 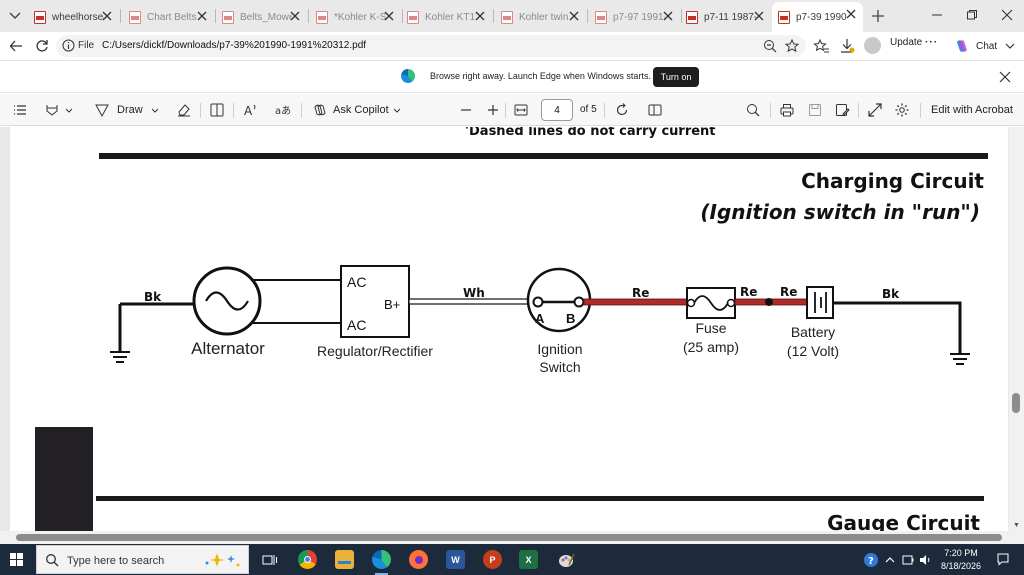 What do you see at coordinates (102, 110) in the screenshot?
I see `draw-icon` at bounding box center [102, 110].